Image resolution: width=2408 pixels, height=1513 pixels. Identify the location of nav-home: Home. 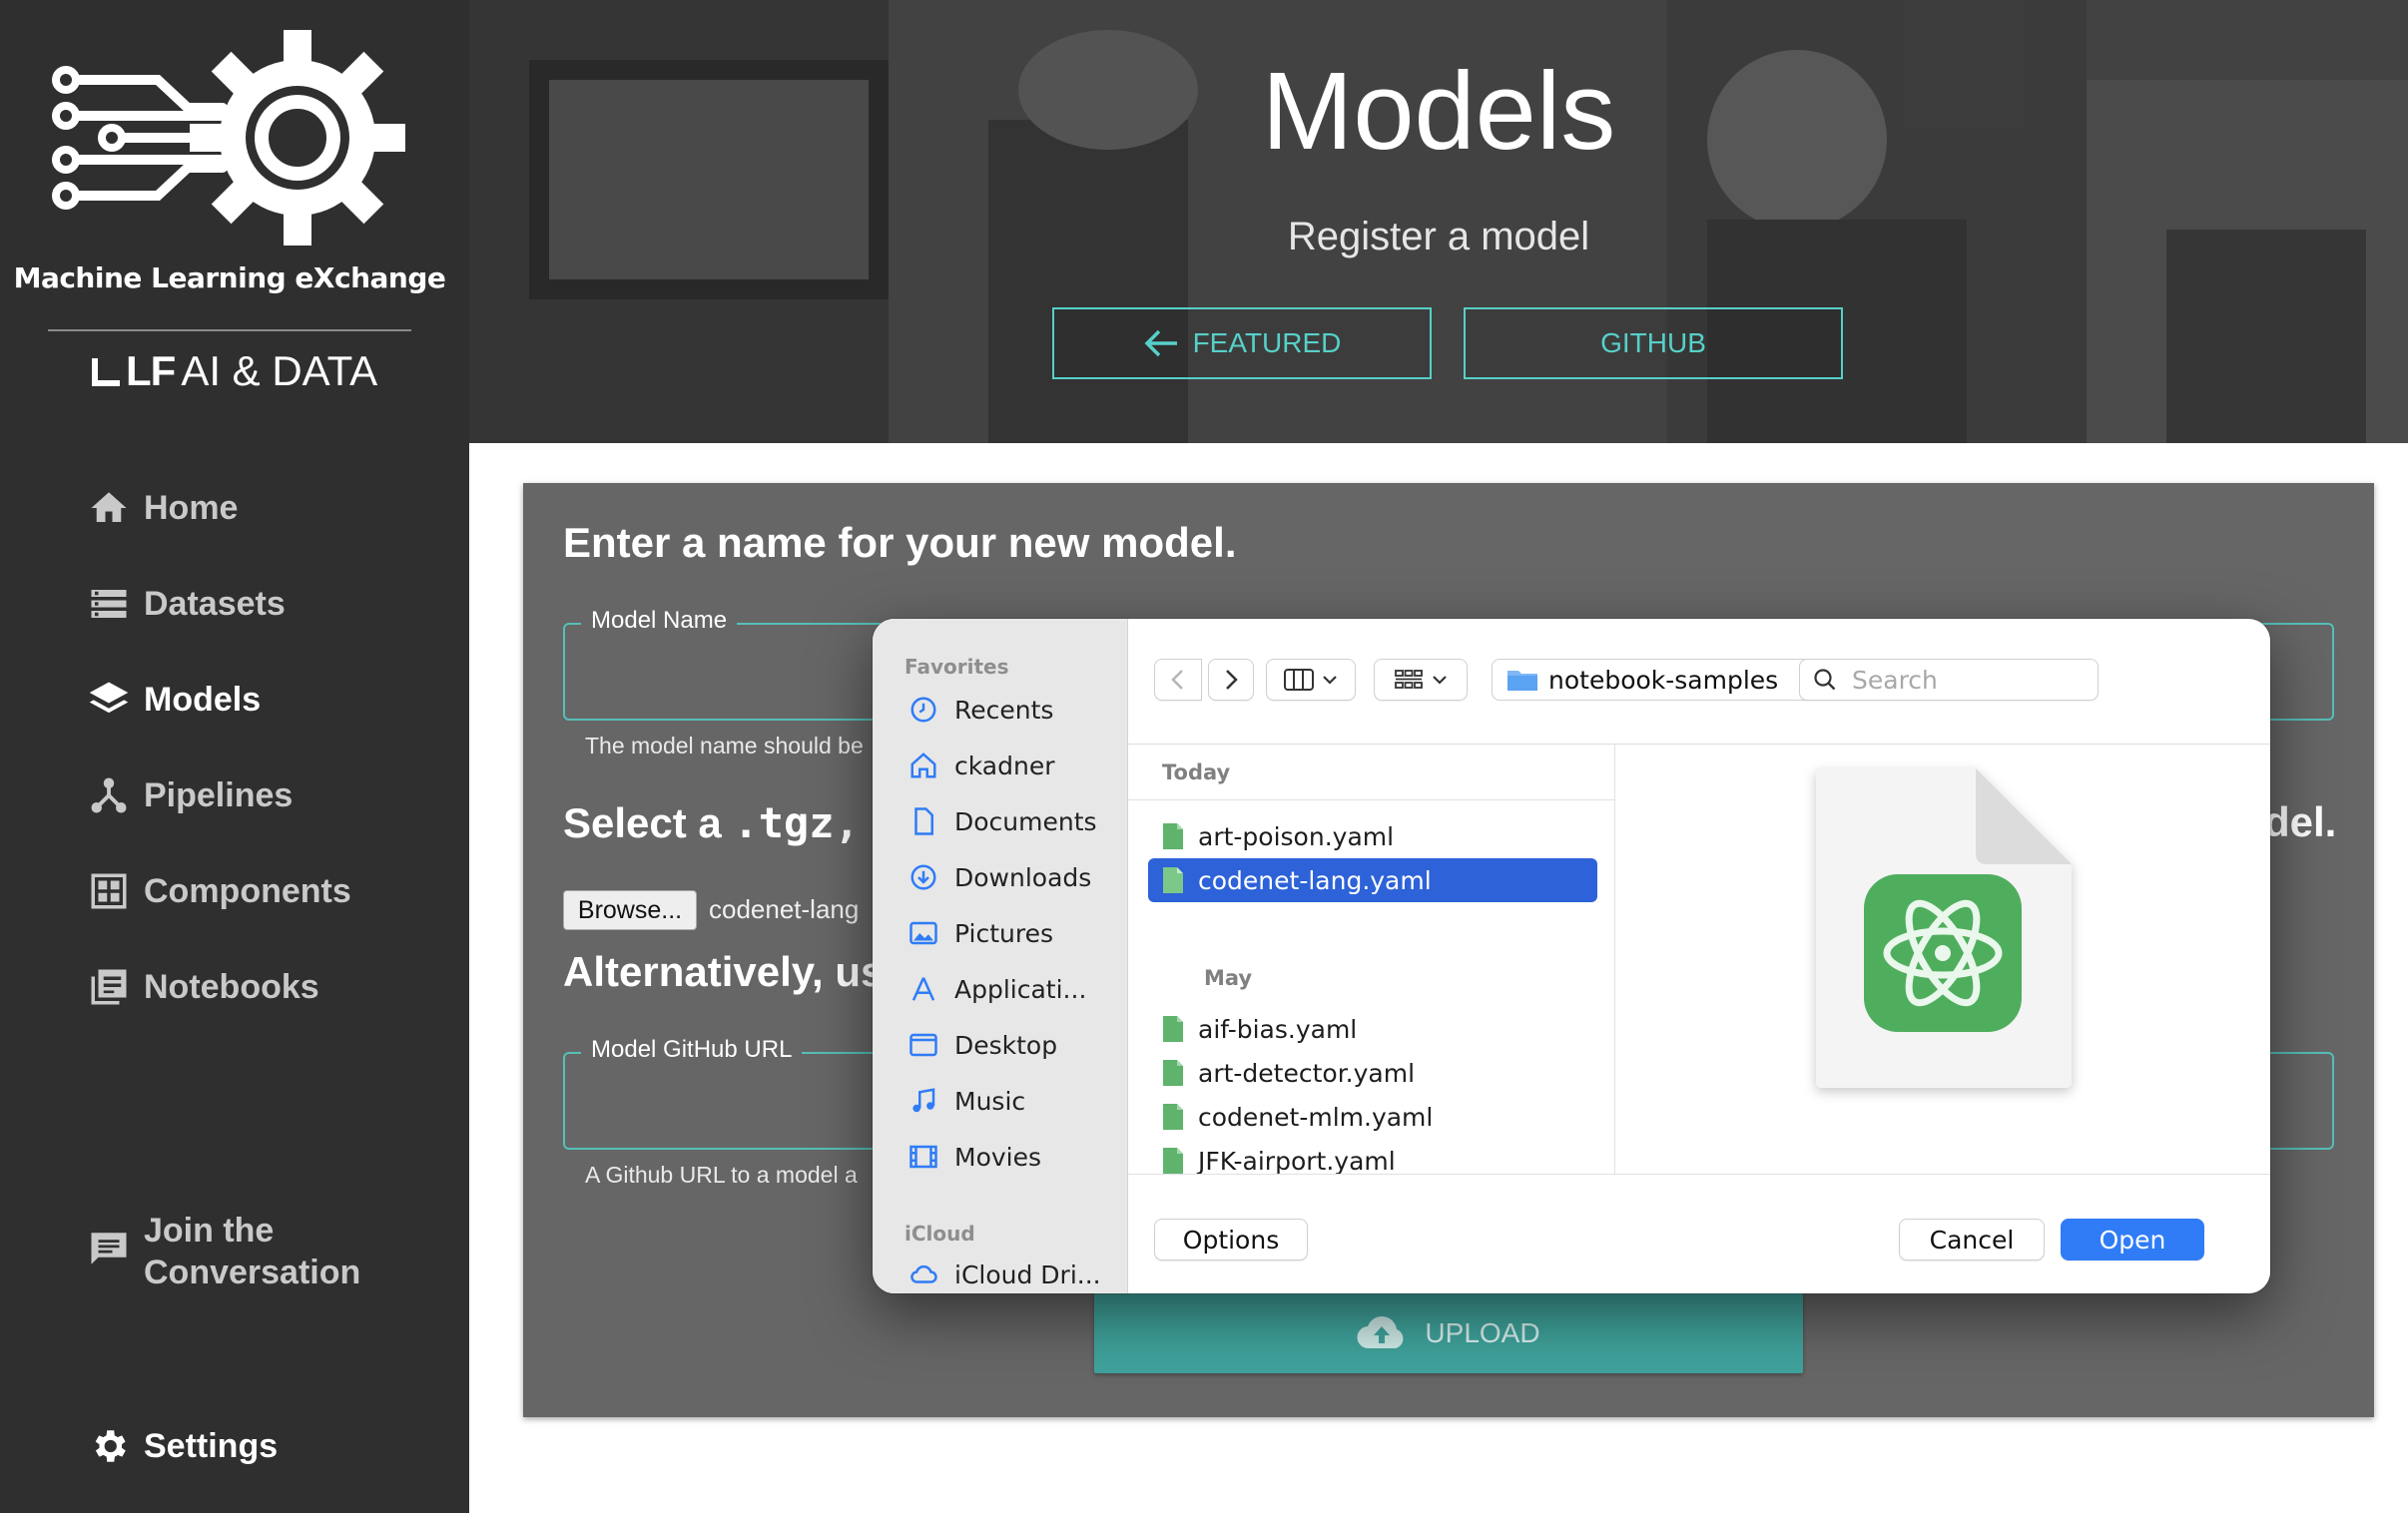
(163, 508).